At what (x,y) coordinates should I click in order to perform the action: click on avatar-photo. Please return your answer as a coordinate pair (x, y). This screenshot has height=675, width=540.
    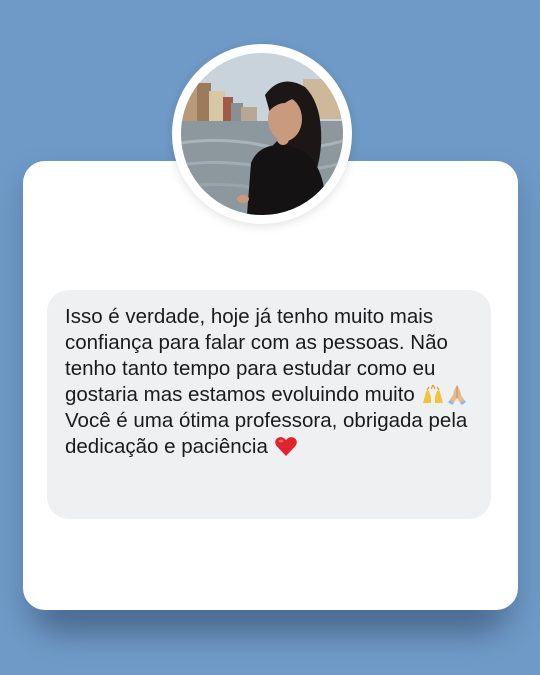
    Looking at the image, I should click on (262, 134).